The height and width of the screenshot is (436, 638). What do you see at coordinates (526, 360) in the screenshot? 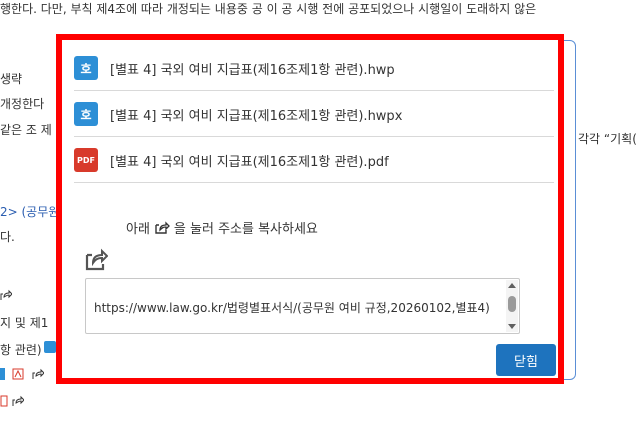
I see `close-button: 닫힘` at bounding box center [526, 360].